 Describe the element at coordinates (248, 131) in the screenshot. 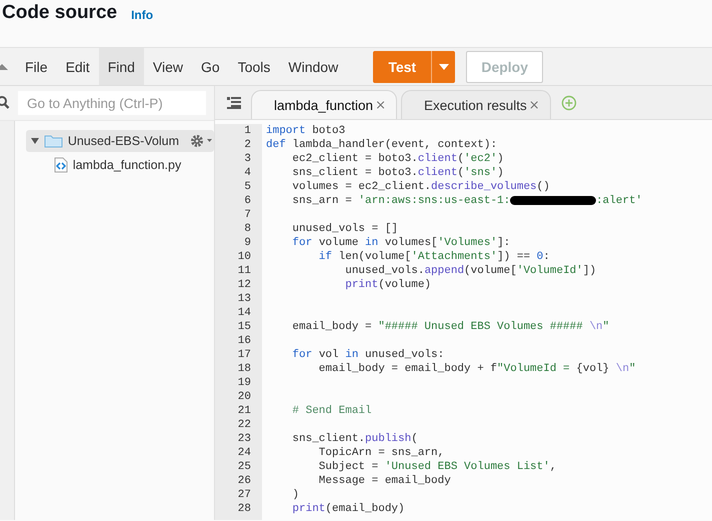

I see `line-number: 1` at that location.